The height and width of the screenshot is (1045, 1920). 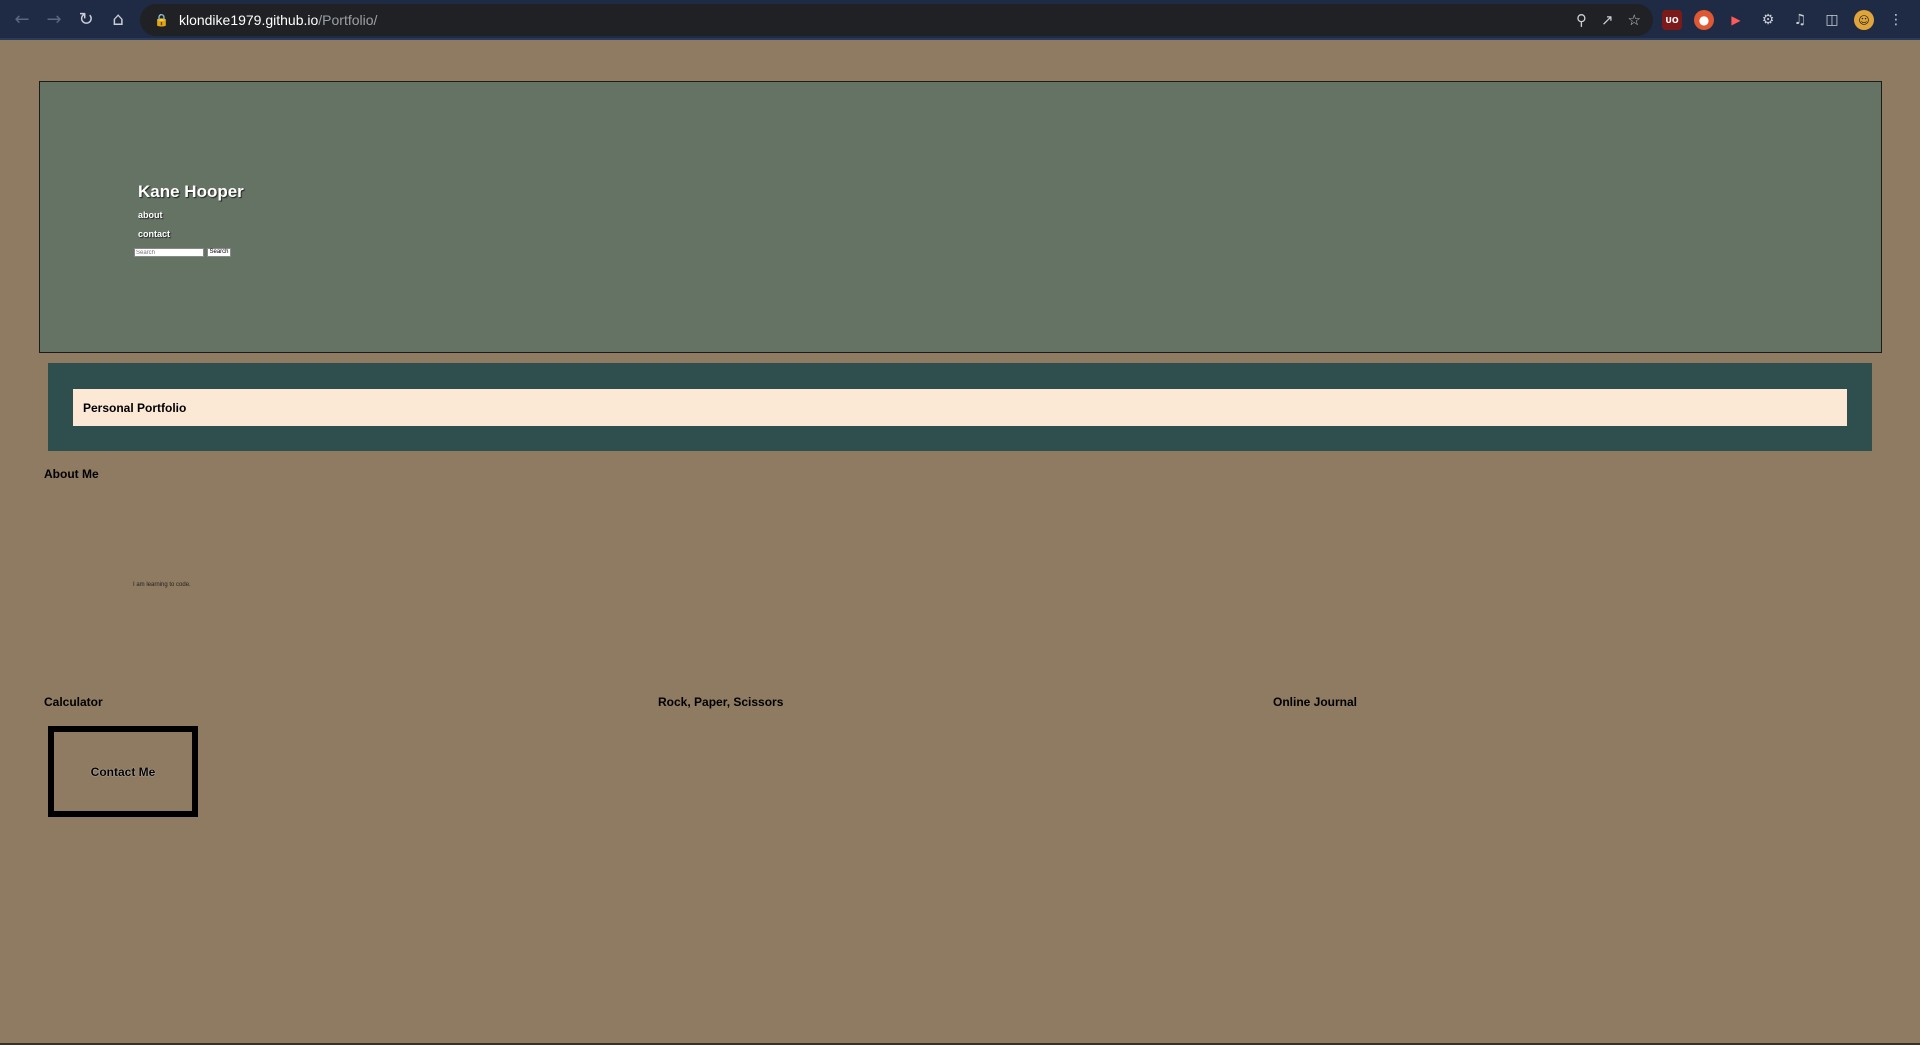 I want to click on search-input, so click(x=169, y=252).